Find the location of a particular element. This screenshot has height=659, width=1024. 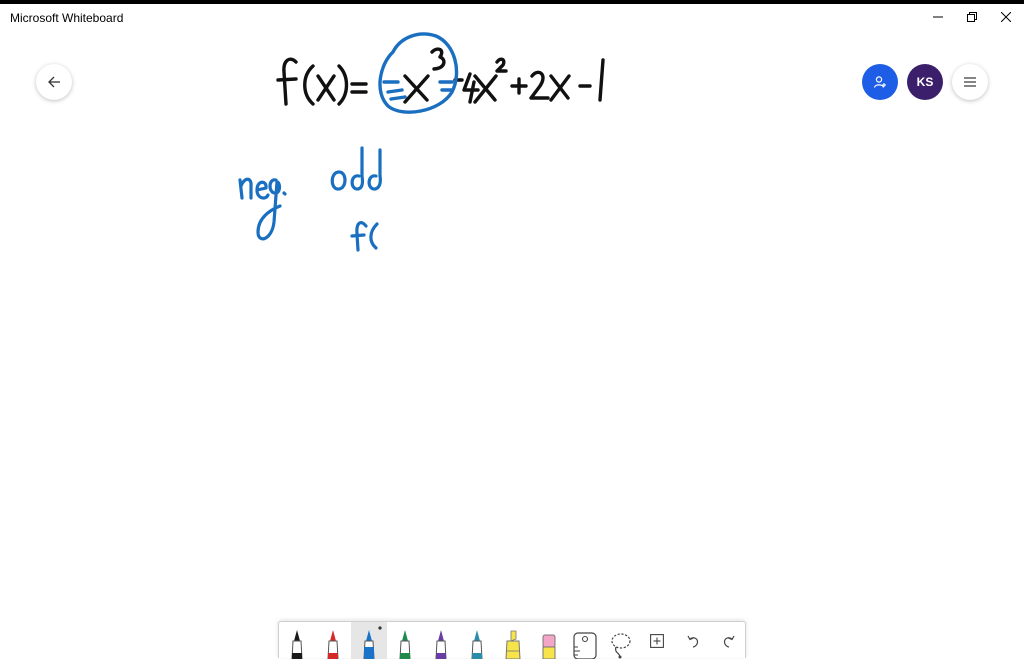

add-person-icon is located at coordinates (879, 82).